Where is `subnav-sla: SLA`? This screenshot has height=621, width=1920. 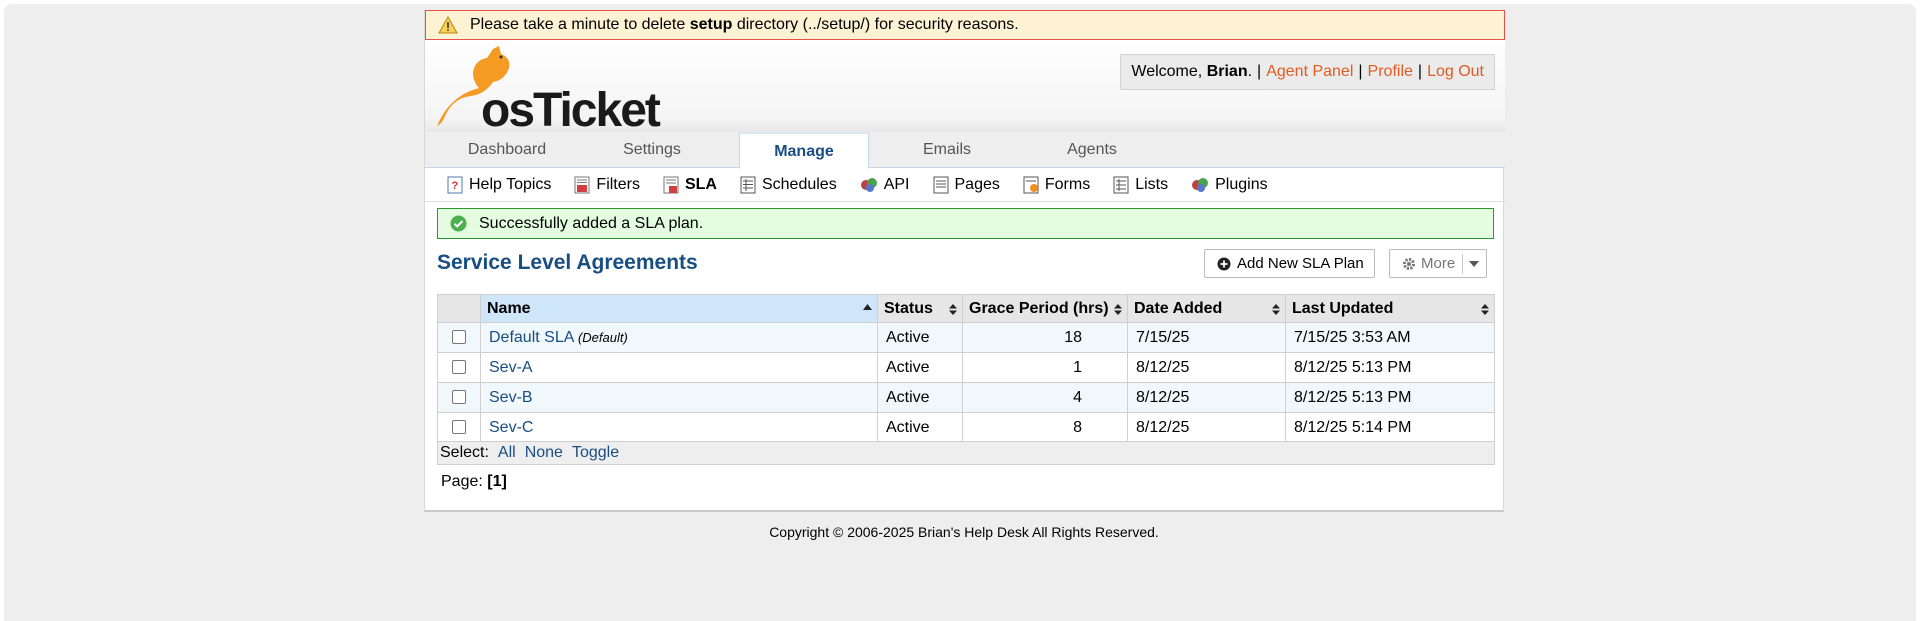
subnav-sla: SLA is located at coordinates (690, 185).